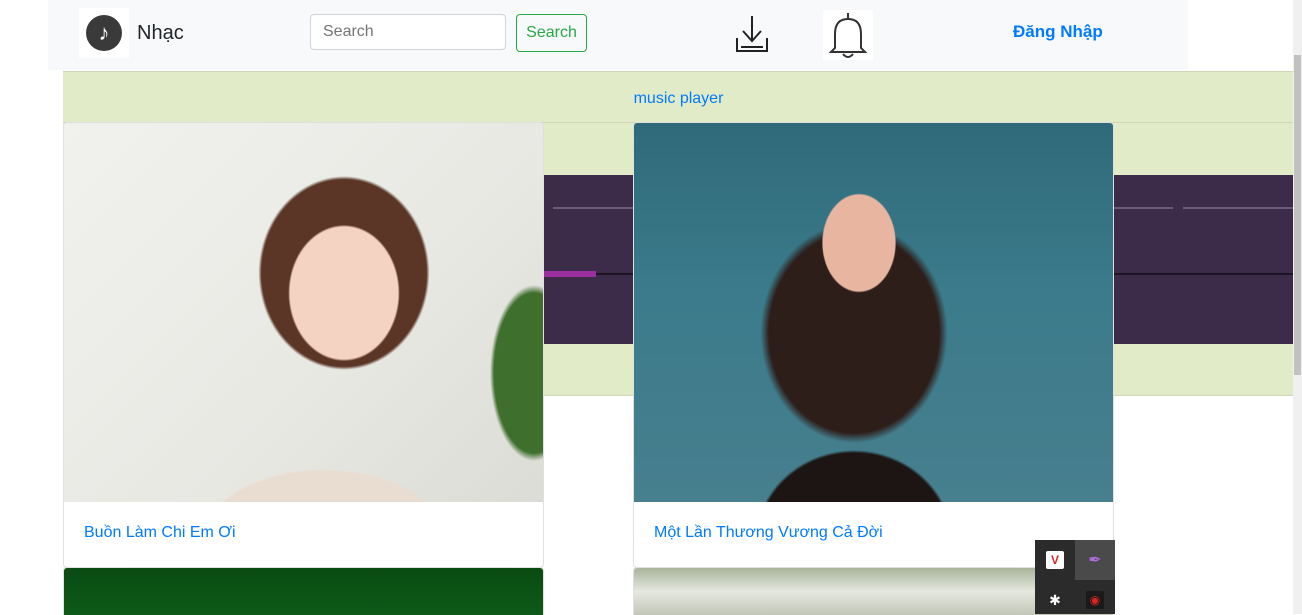 This screenshot has width=1302, height=615. Describe the element at coordinates (678, 99) in the screenshot. I see `music-player-link: music player` at that location.